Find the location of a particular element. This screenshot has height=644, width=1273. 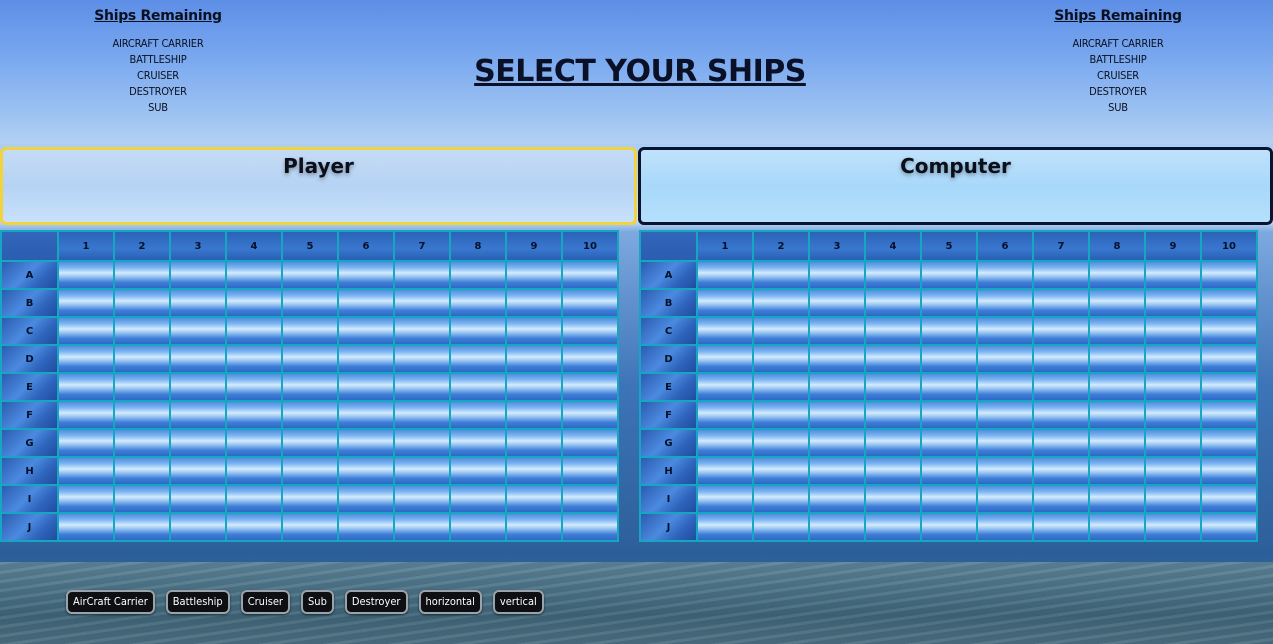

sub-button: Sub is located at coordinates (317, 602).